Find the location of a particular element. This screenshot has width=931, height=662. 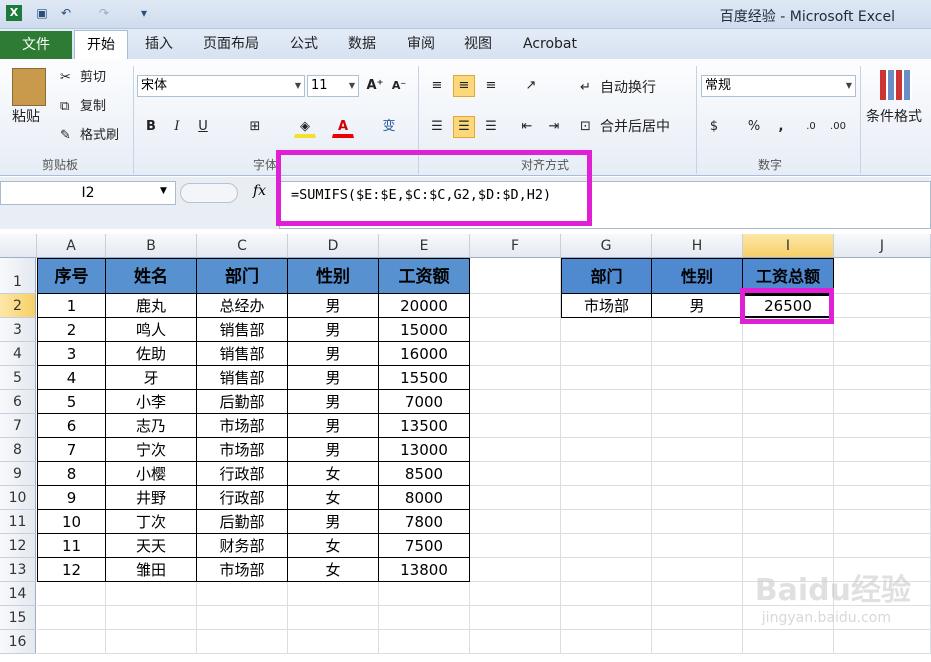

shrink-font-icon: A⁻ is located at coordinates (399, 86).